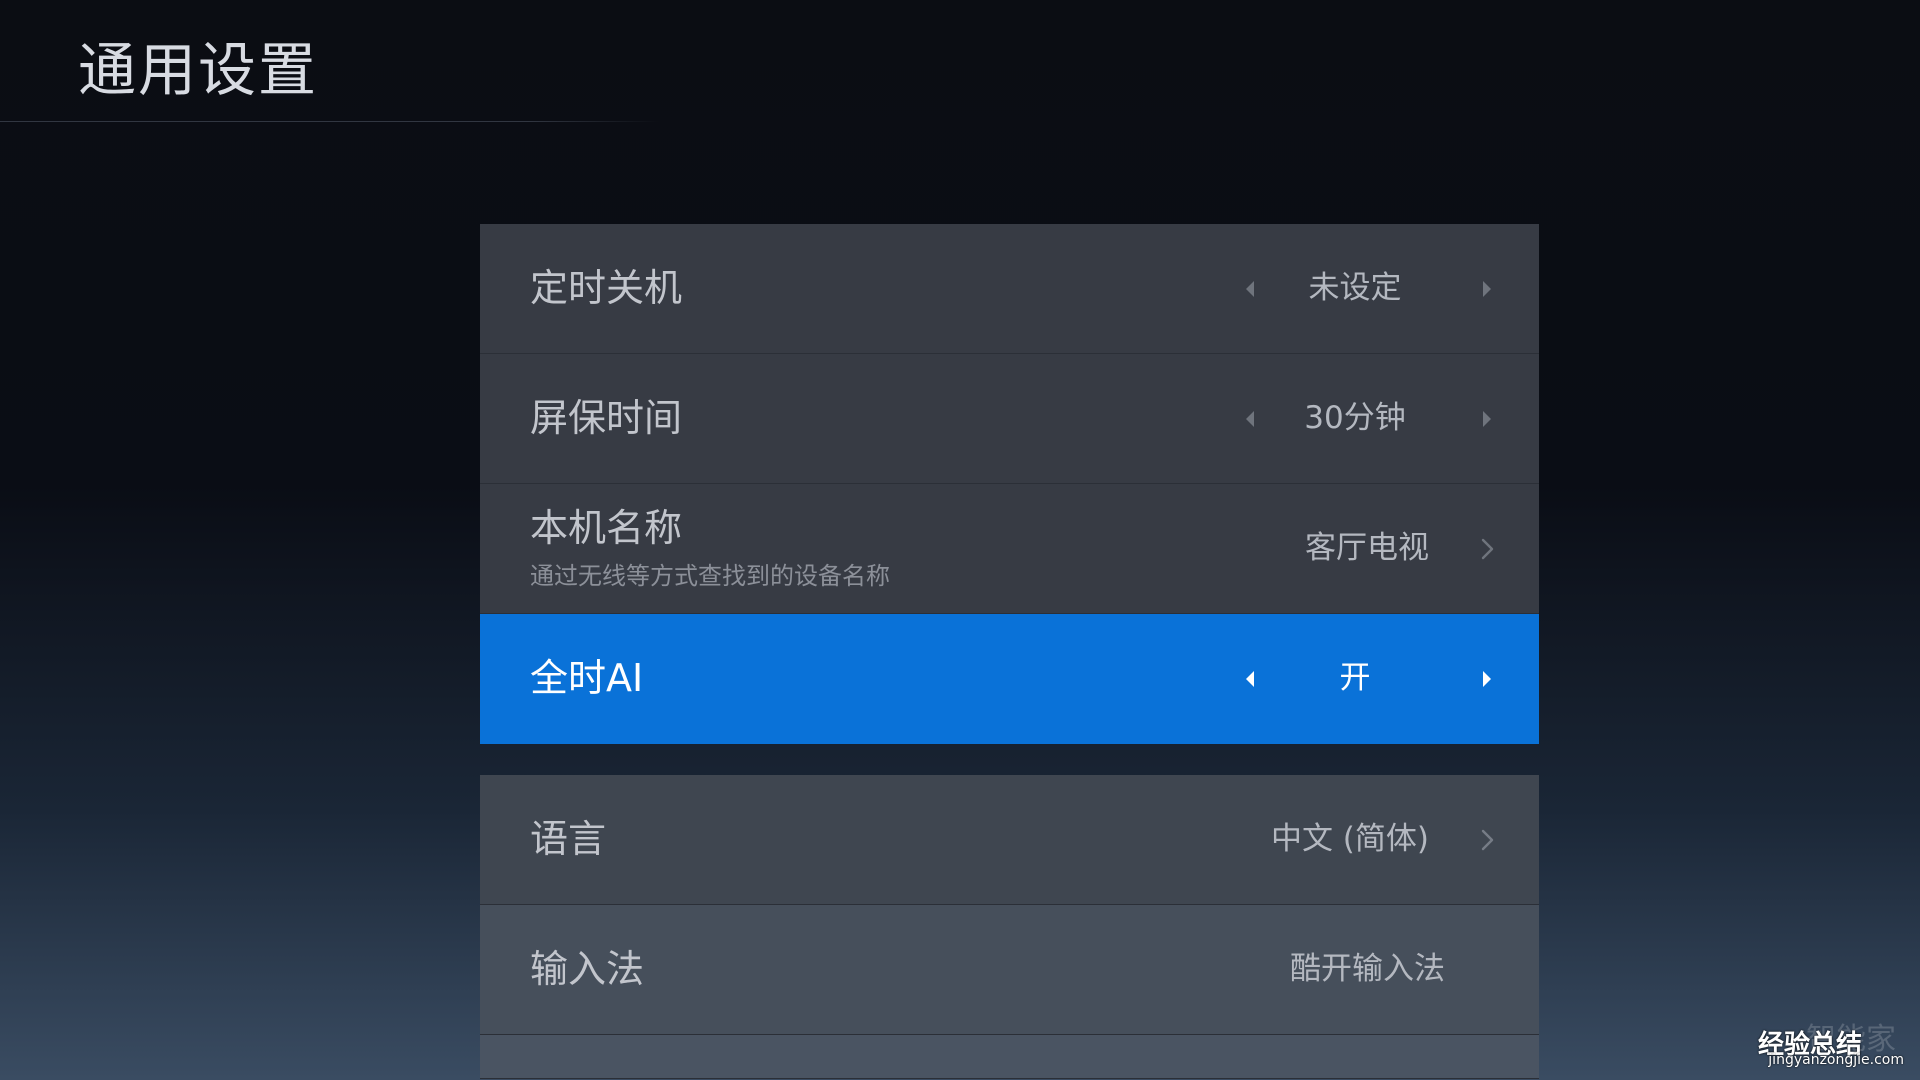 Image resolution: width=1920 pixels, height=1080 pixels. Describe the element at coordinates (1009, 679) in the screenshot. I see `setting-row-always-on-ai: 全时AI 开` at that location.